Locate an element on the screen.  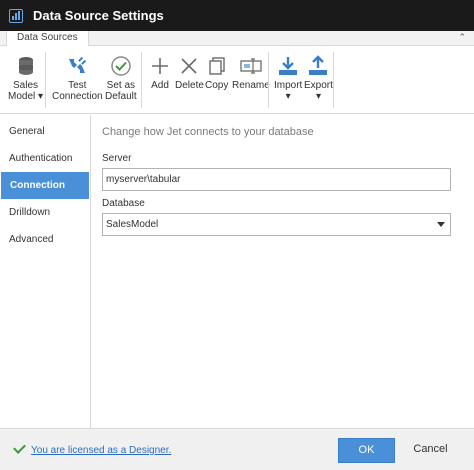
check-circle-icon is located at coordinates (121, 66).